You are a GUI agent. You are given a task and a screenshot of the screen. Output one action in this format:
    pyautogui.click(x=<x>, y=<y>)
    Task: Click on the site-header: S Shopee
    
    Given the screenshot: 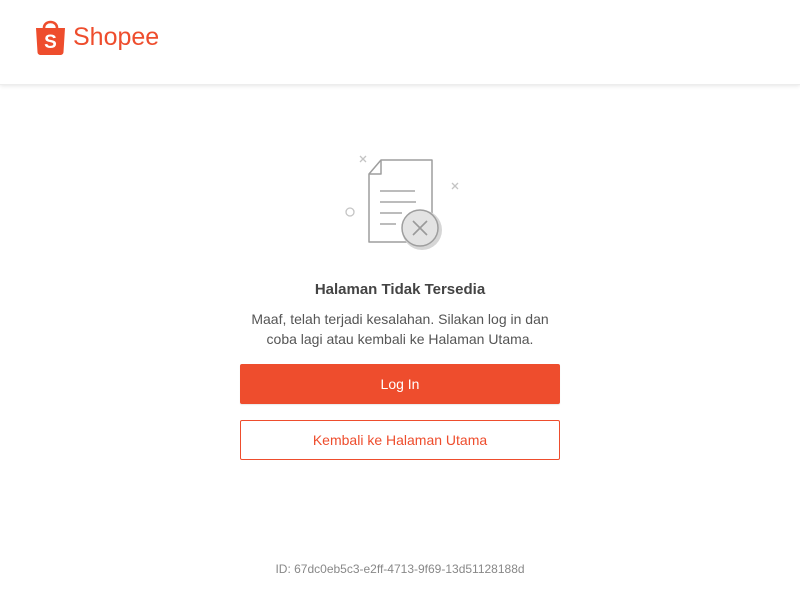 What is the action you would take?
    pyautogui.click(x=400, y=42)
    